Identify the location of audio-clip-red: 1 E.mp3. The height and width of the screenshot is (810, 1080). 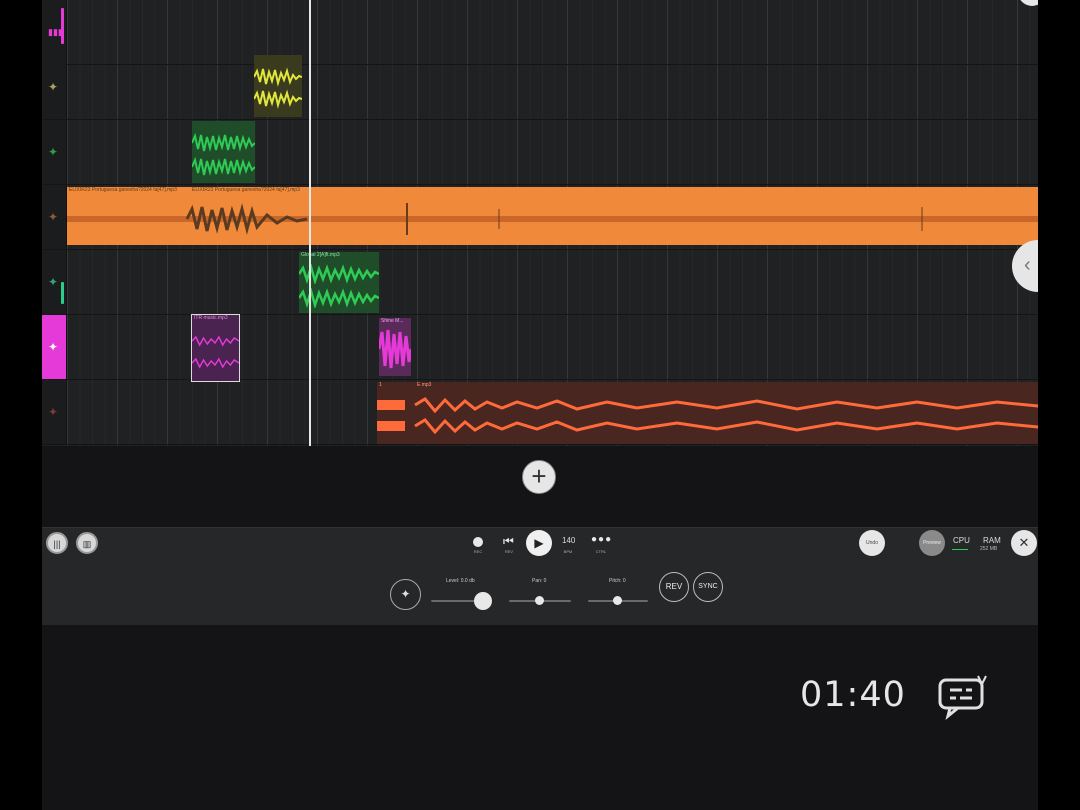
(707, 413).